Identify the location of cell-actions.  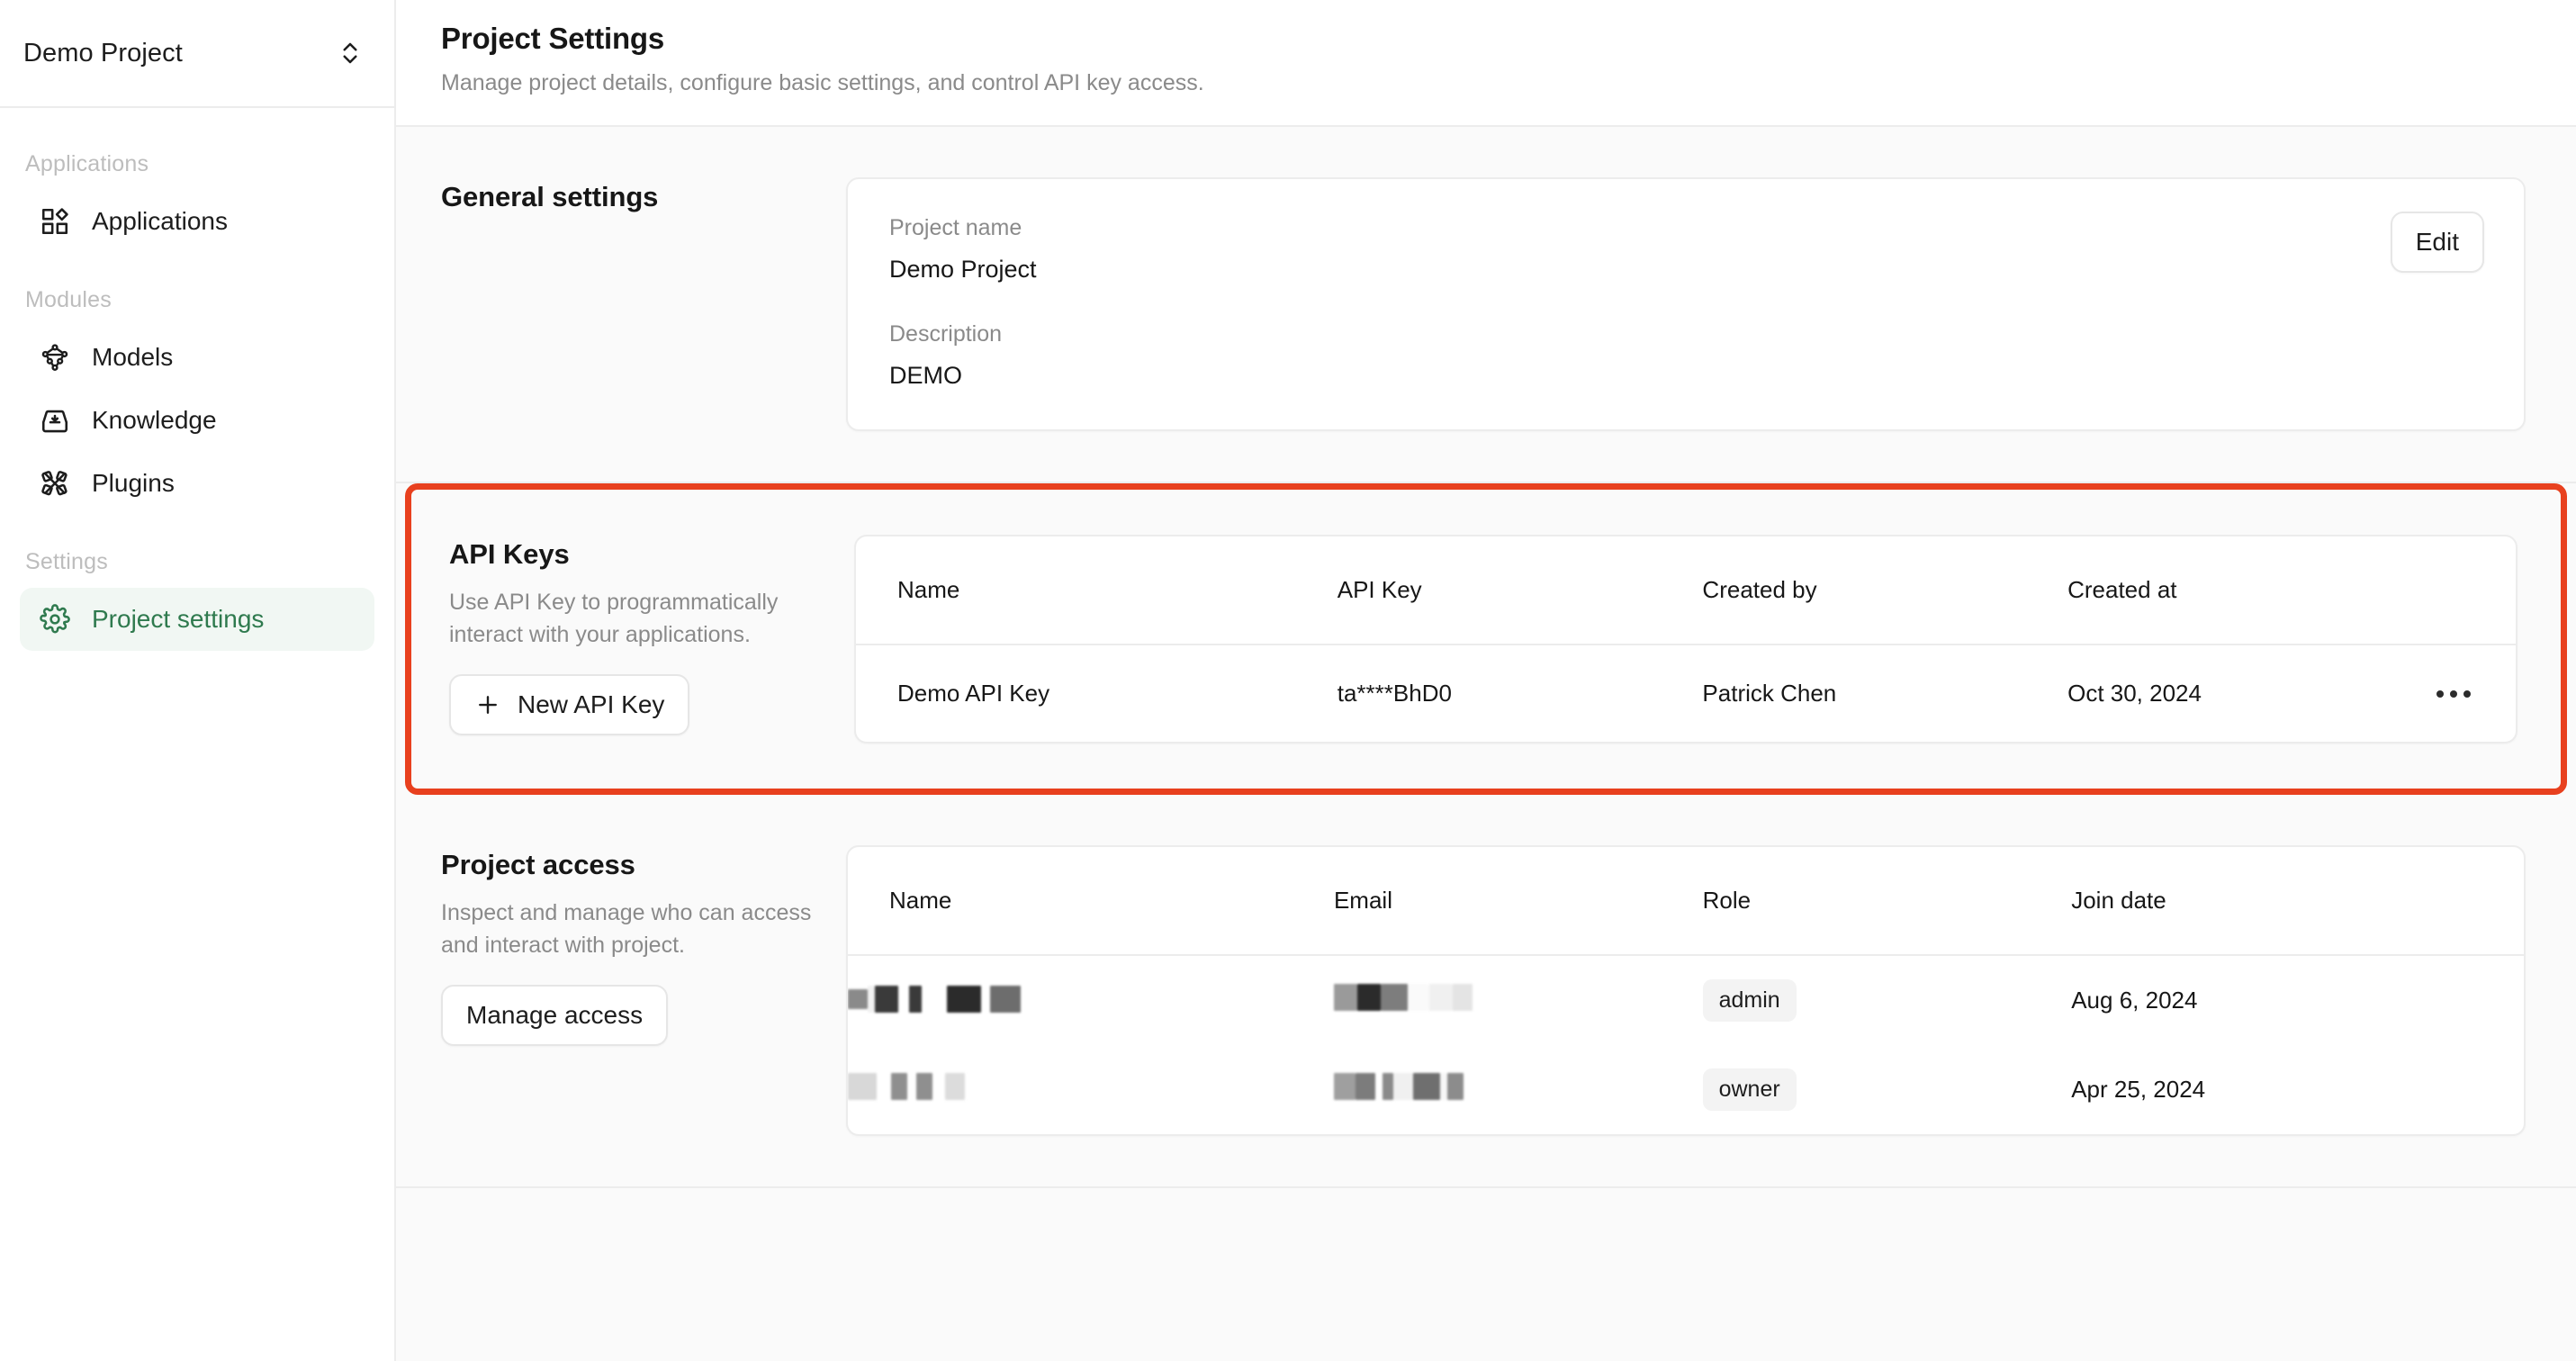
(2441, 693).